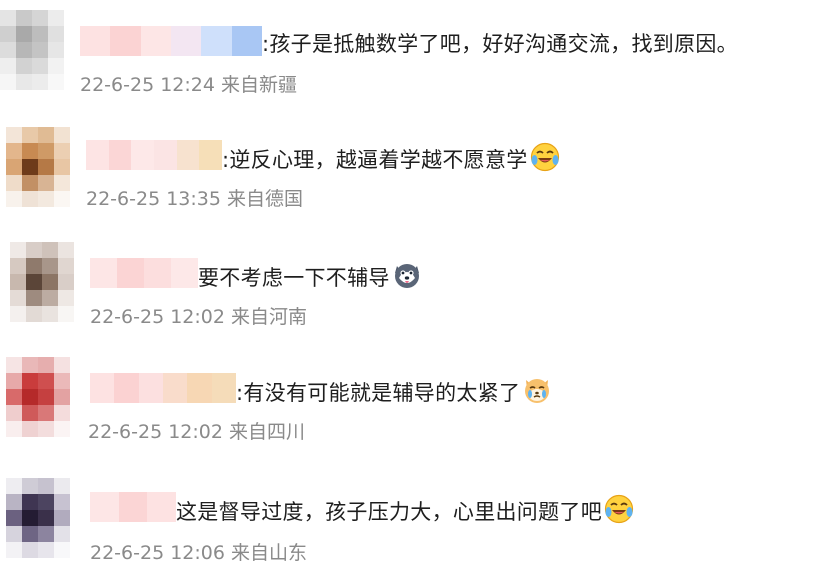  What do you see at coordinates (537, 392) in the screenshot?
I see `crying-dog-emoji` at bounding box center [537, 392].